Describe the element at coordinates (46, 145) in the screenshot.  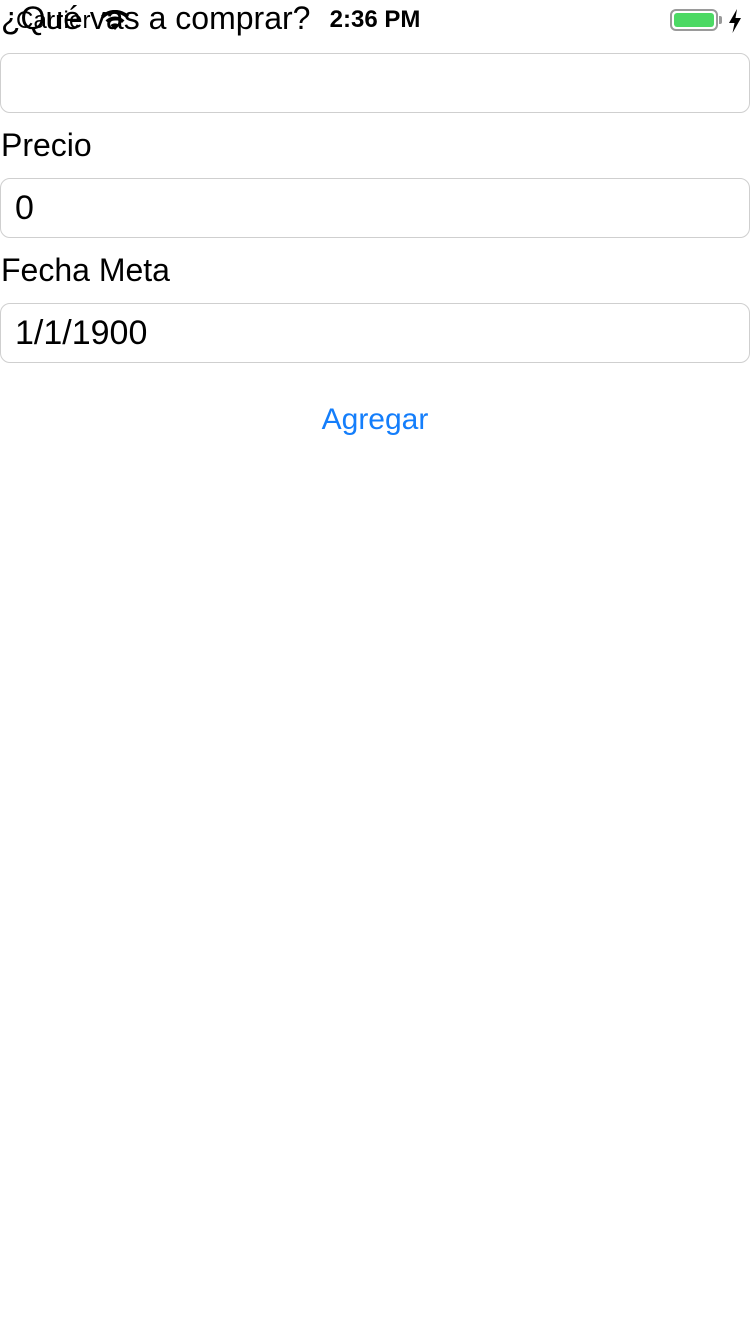
I see `price-label: Precio` at that location.